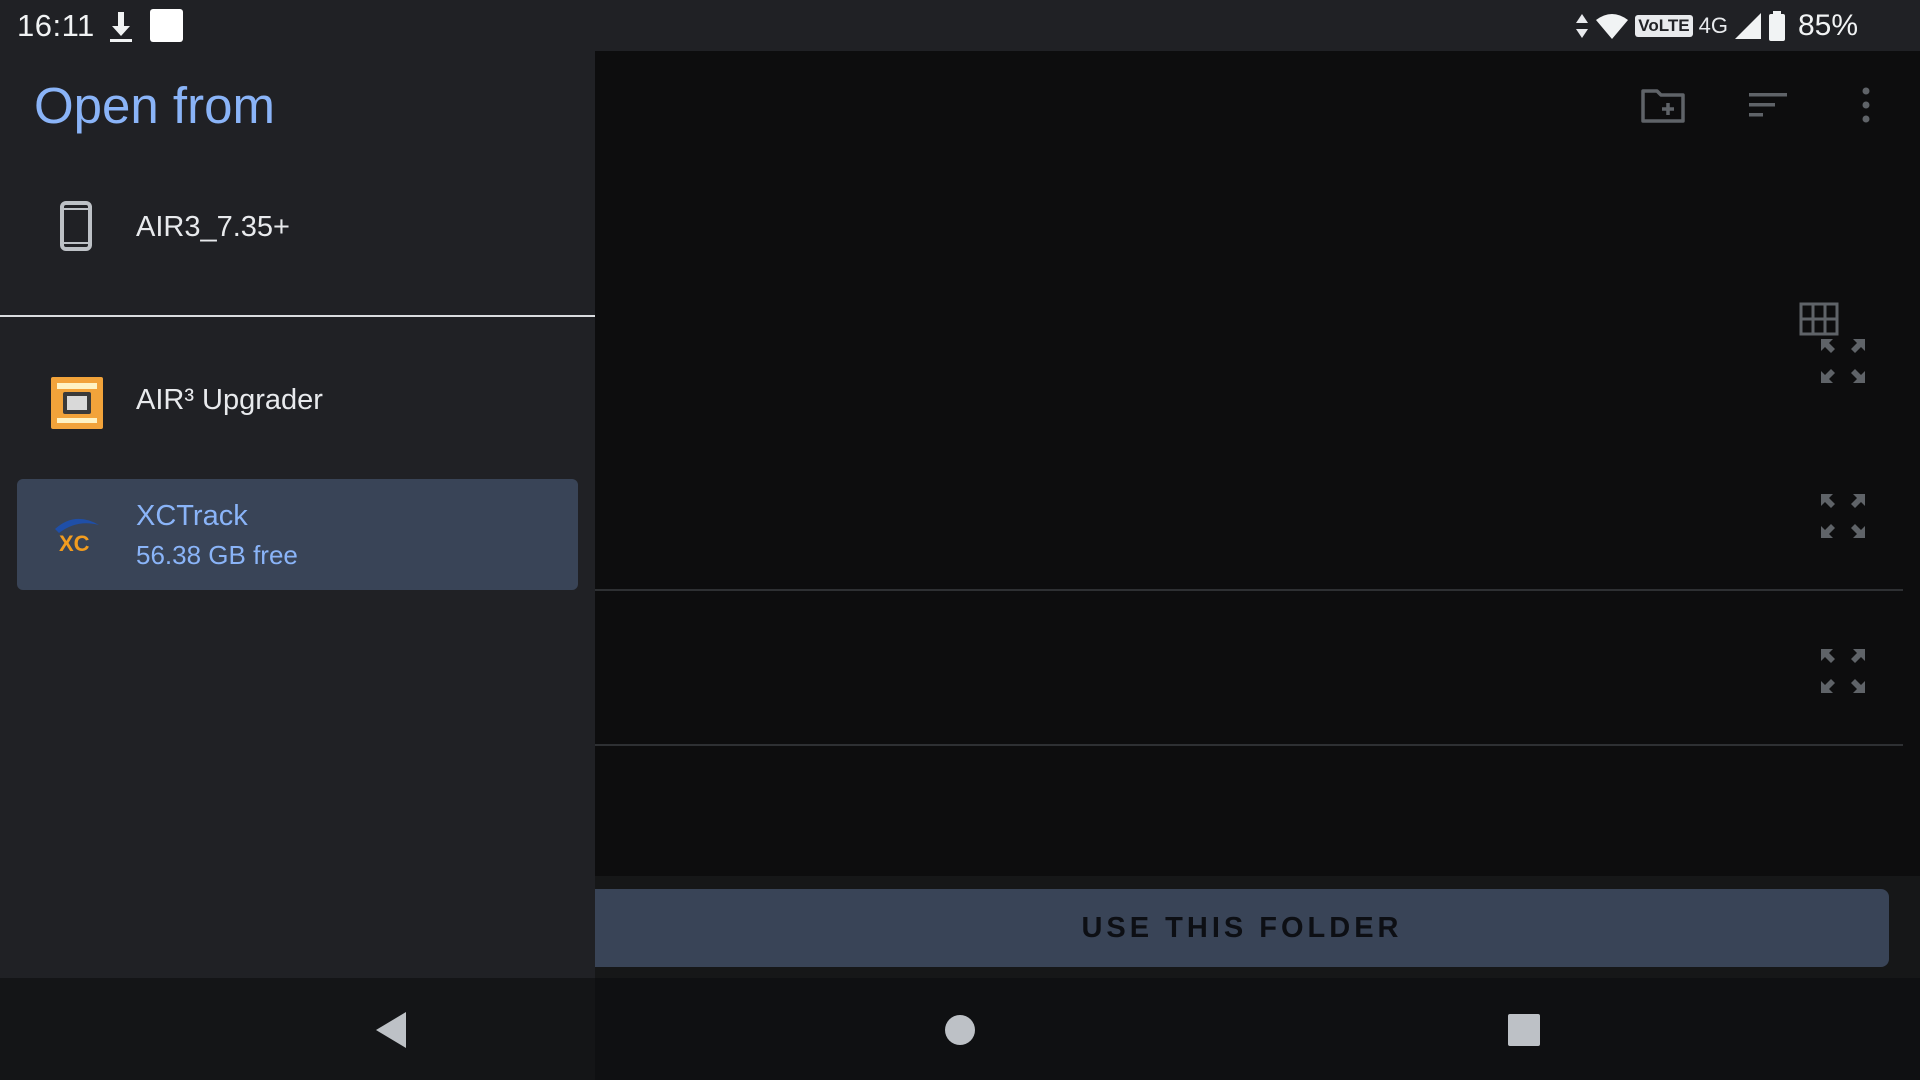 This screenshot has width=1920, height=1080. I want to click on use-this-folder-label: USE THIS FOLDER, so click(1242, 927).